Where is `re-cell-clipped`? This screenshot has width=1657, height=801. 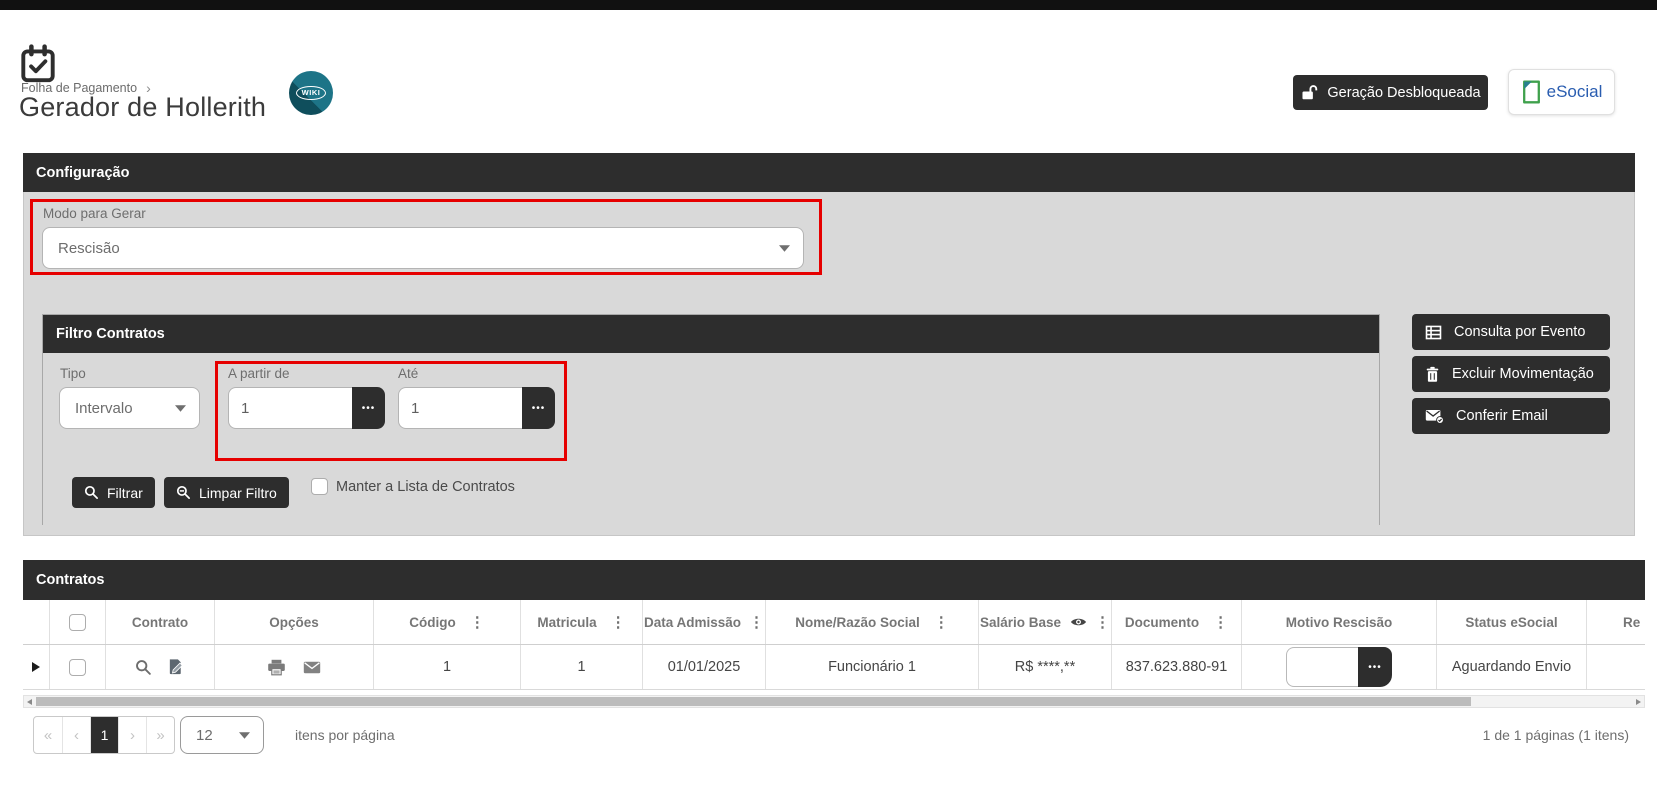 re-cell-clipped is located at coordinates (1616, 667).